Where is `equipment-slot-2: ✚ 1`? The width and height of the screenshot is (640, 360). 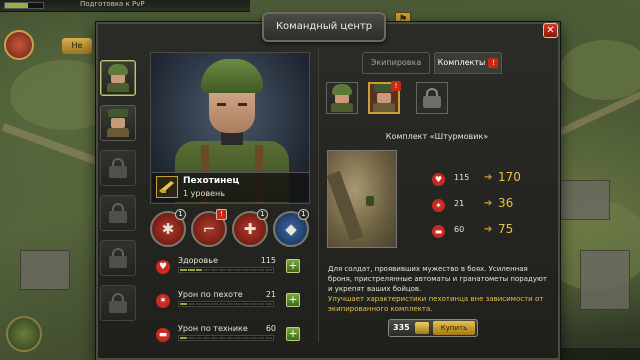
equipment-slot-2: ✚ 1 is located at coordinates (250, 228).